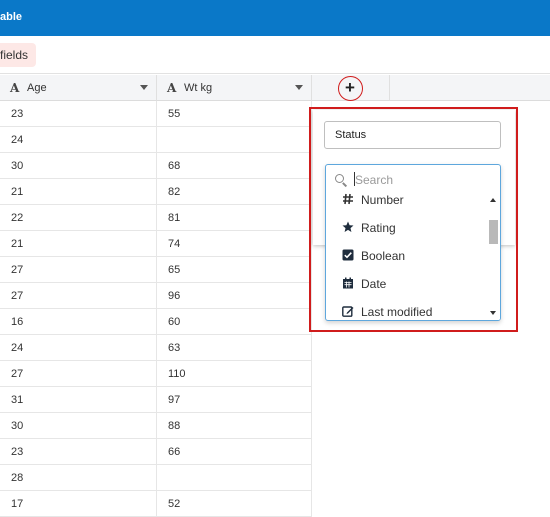 Image resolution: width=550 pixels, height=517 pixels. I want to click on cell-wt-kg: 68, so click(234, 166).